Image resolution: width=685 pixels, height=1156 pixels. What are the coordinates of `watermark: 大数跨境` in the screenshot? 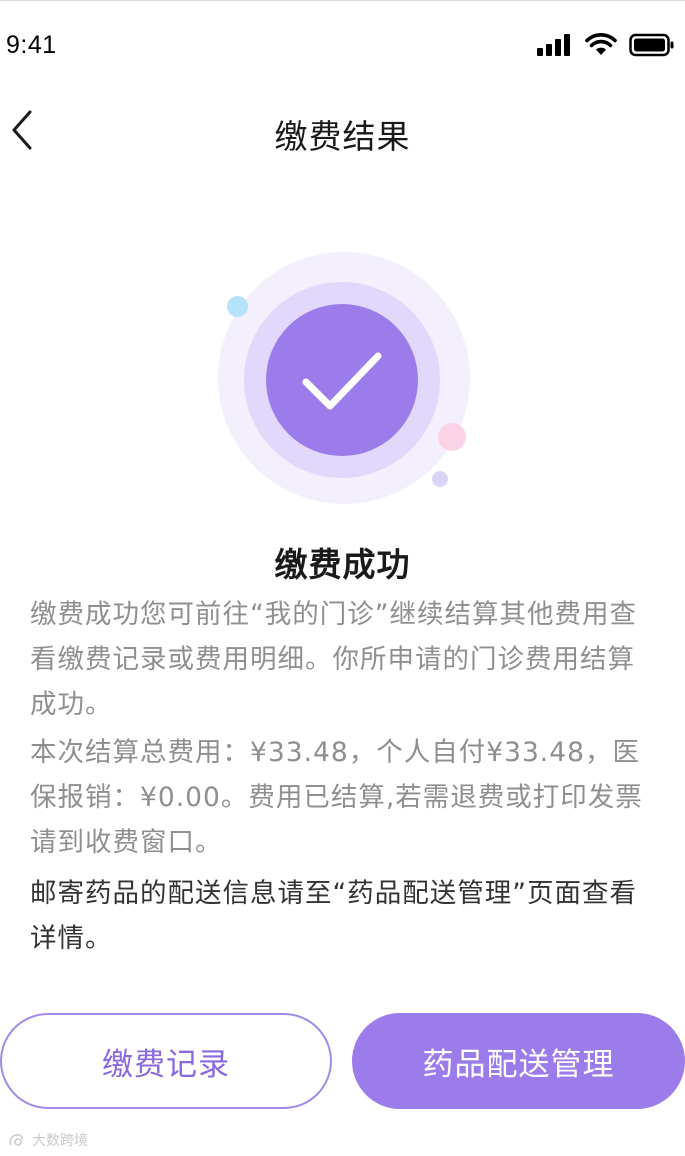 It's located at (48, 1140).